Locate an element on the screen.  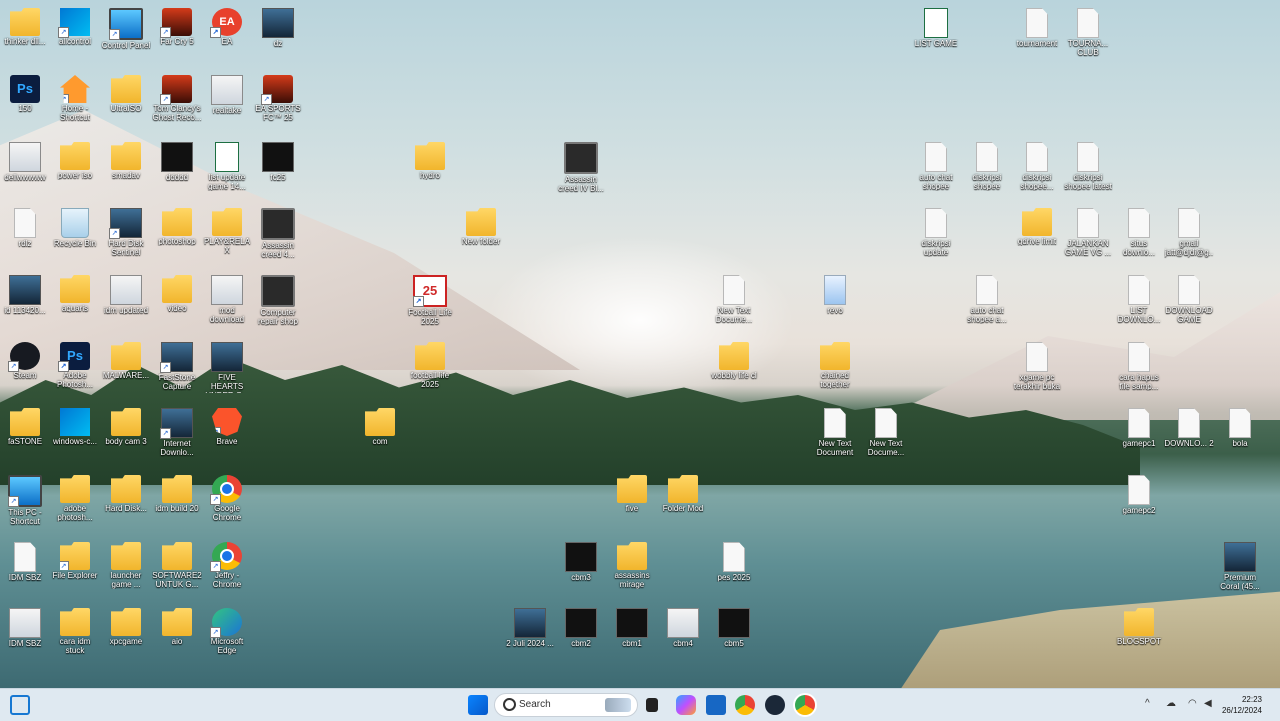
desktop-icon-ddddd: ddddd is located at coordinates (177, 169).